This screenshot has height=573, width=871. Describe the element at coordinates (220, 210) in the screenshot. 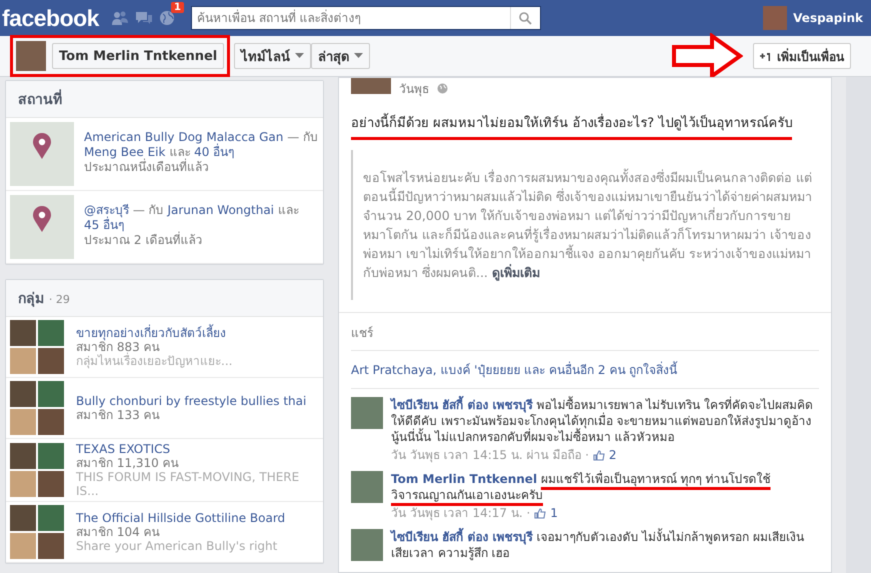

I see `person-link: Jarunan Wongthai` at that location.